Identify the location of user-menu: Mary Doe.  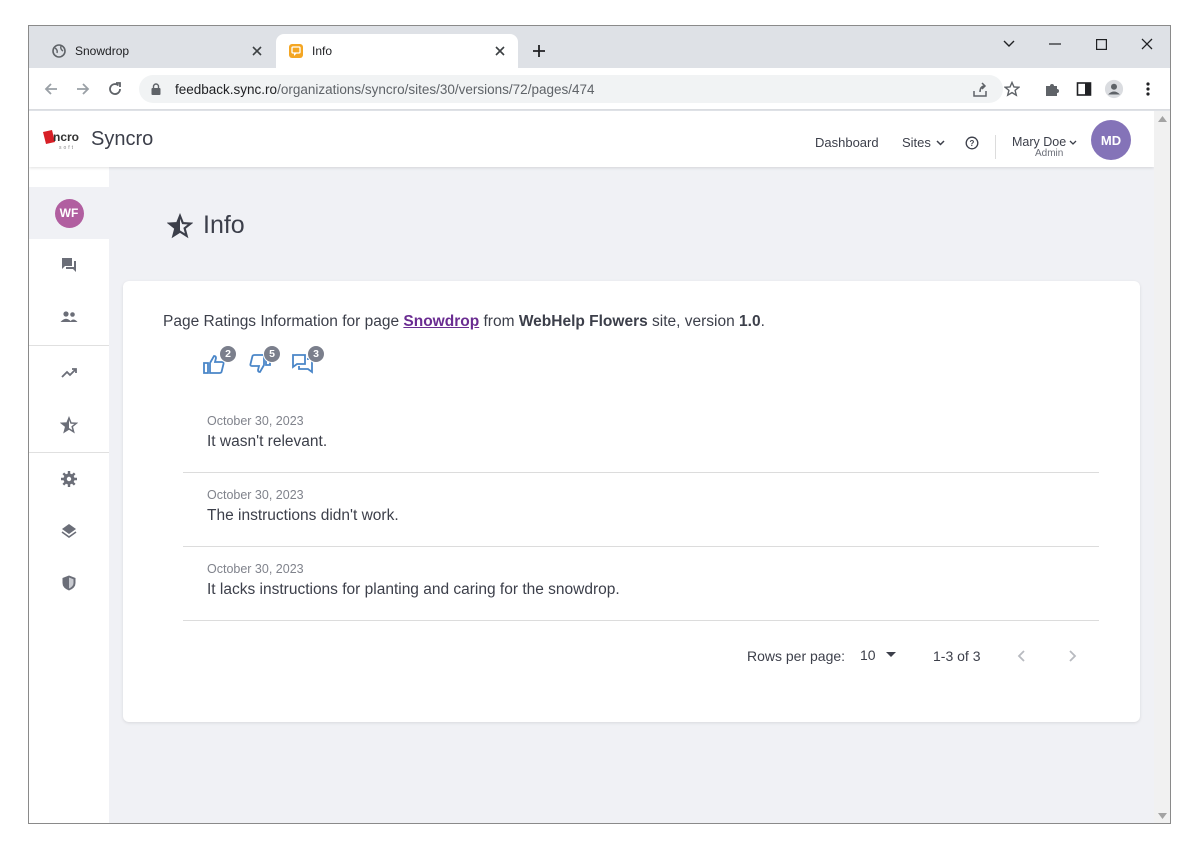
(1044, 142).